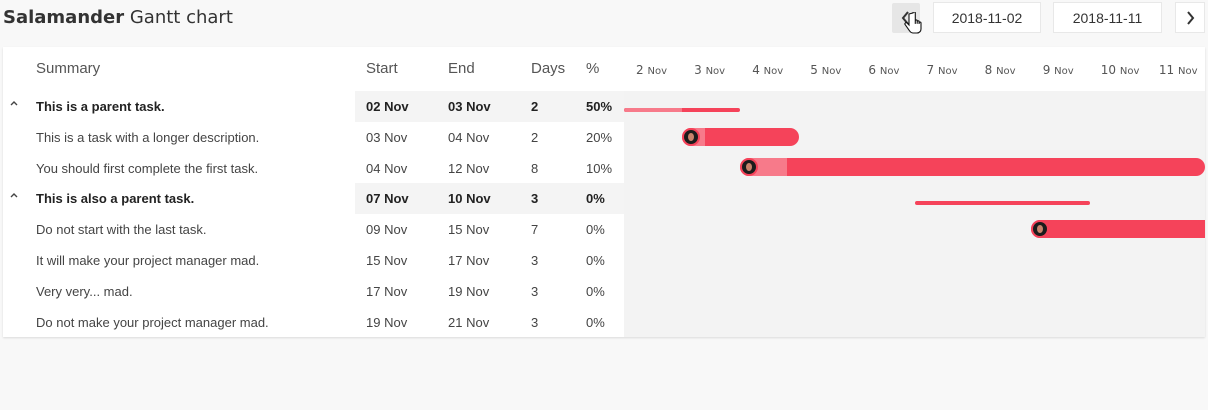 Image resolution: width=1208 pixels, height=410 pixels. I want to click on task-summary: Very very... mad., so click(84, 291).